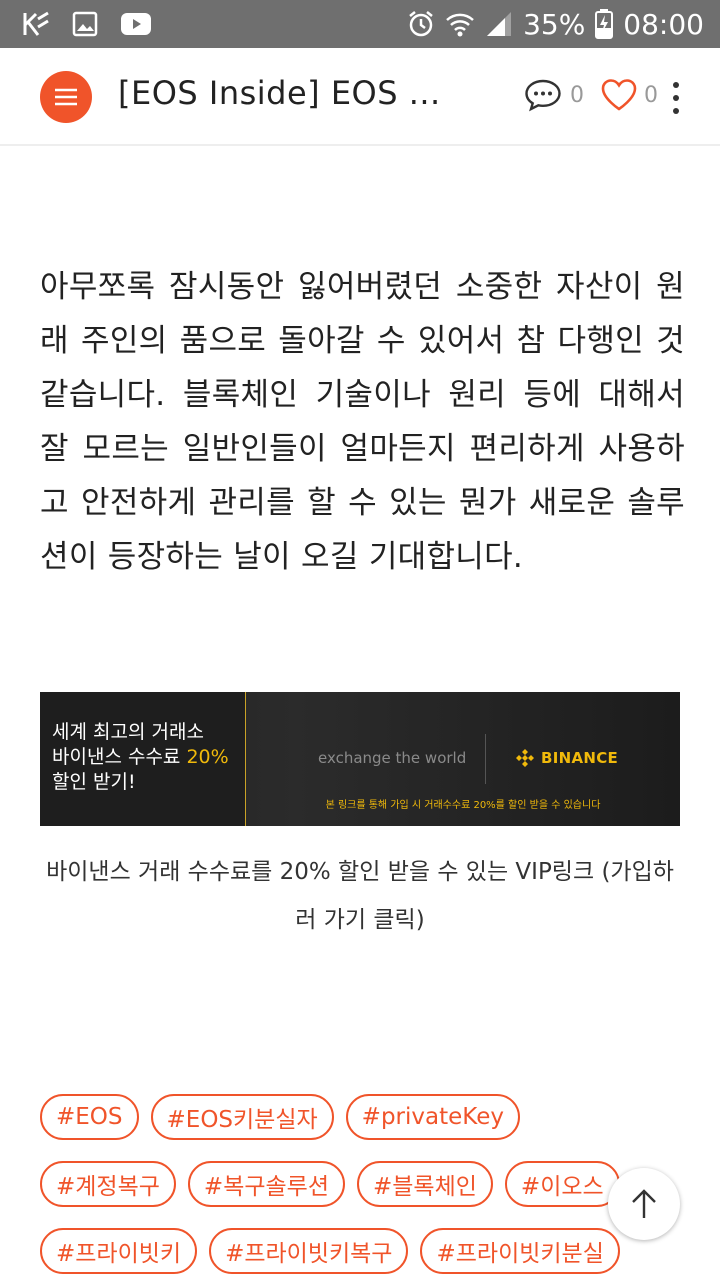 The height and width of the screenshot is (1280, 720). What do you see at coordinates (119, 757) in the screenshot?
I see `banner-line2-prefix: 바이낸스 수수료` at bounding box center [119, 757].